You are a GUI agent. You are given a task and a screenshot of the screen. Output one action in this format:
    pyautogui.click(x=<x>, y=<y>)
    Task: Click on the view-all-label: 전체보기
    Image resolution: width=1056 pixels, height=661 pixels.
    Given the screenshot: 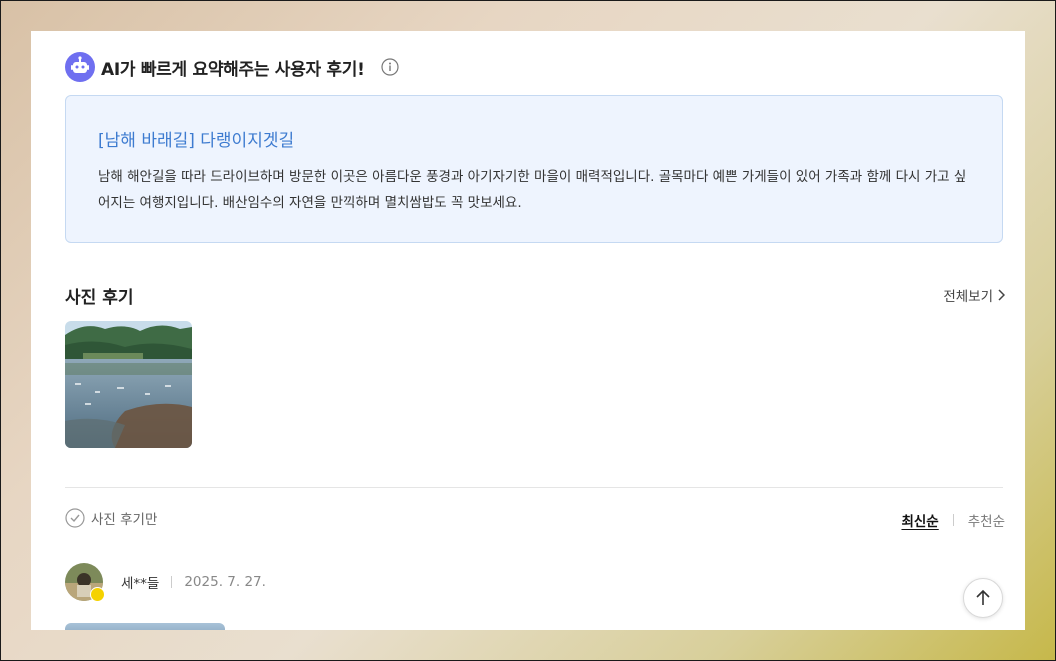 What is the action you would take?
    pyautogui.click(x=968, y=297)
    